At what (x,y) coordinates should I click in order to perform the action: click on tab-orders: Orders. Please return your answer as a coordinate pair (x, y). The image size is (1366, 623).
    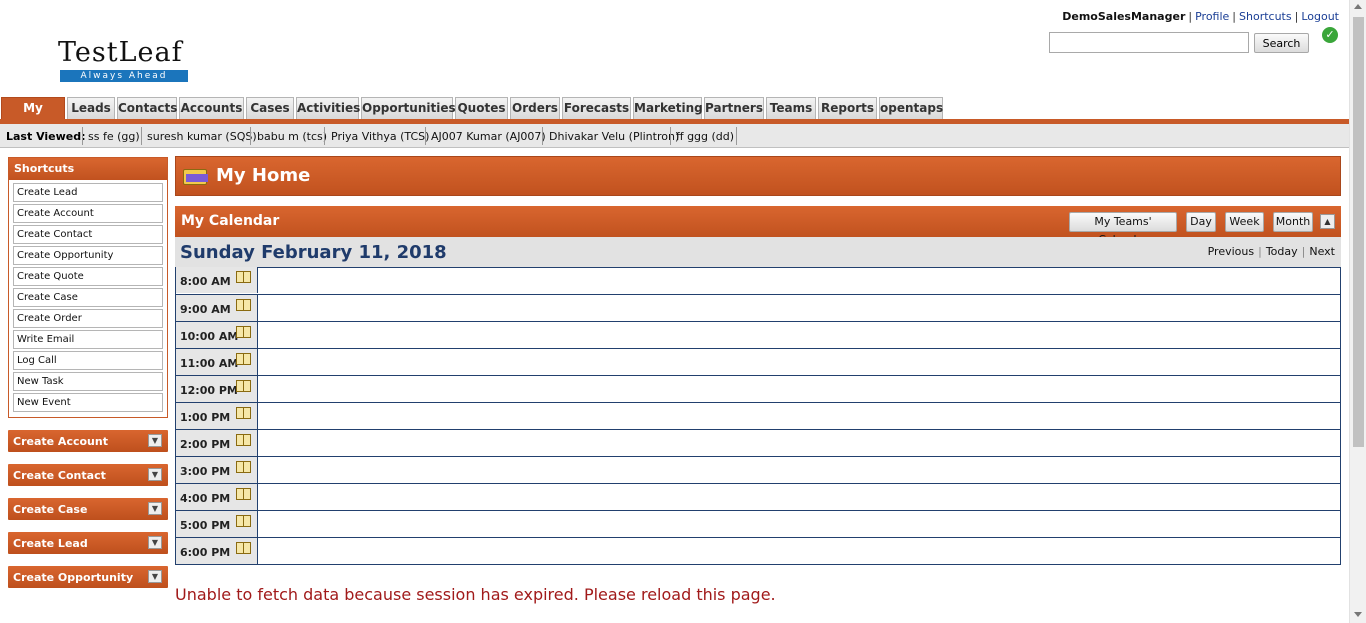
    Looking at the image, I should click on (535, 108).